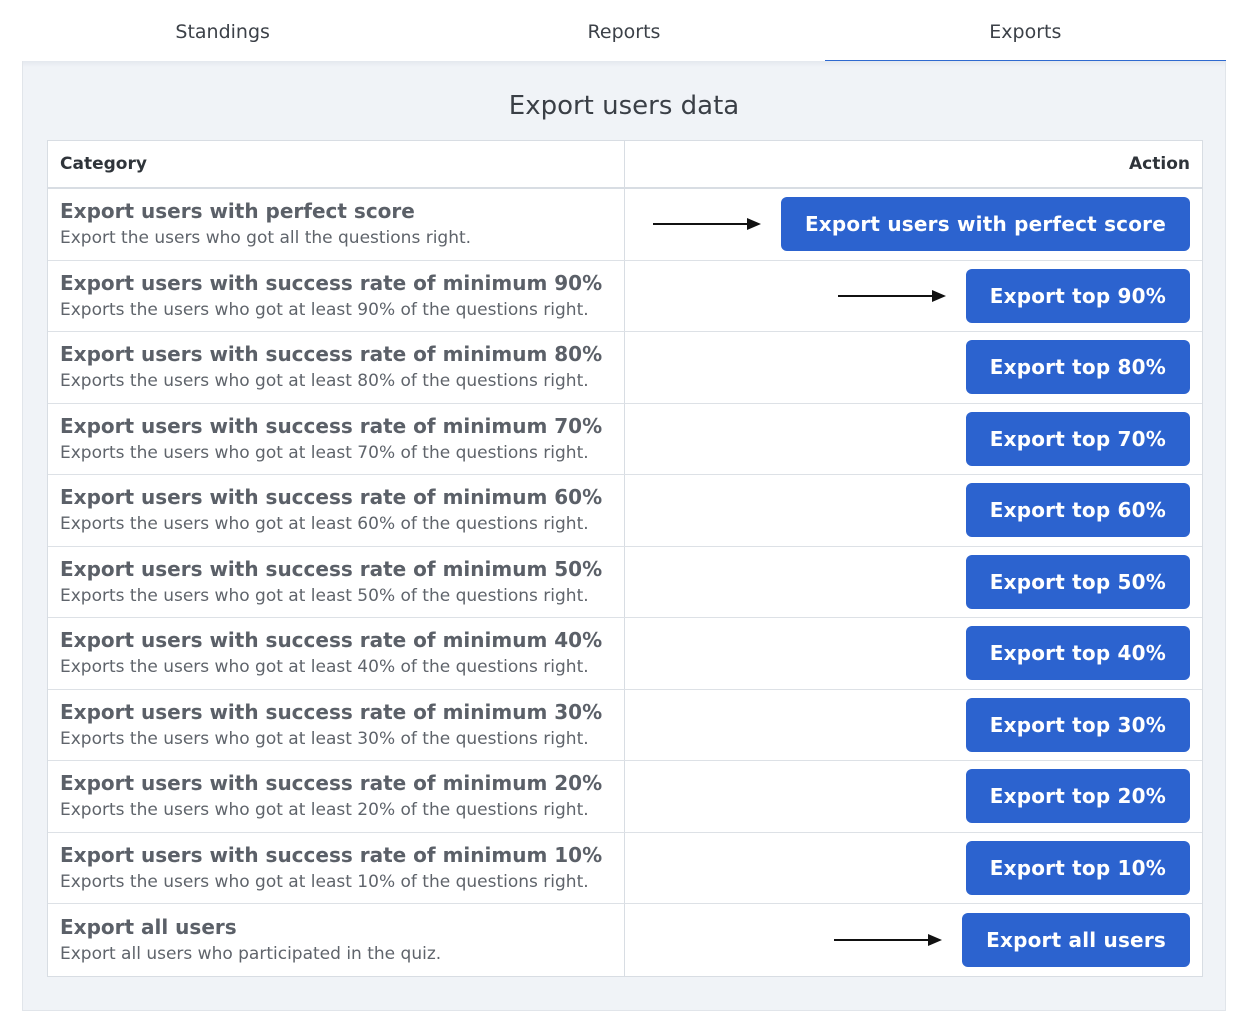 The image size is (1240, 1022). I want to click on action-cell: Export users with perfect score, so click(913, 224).